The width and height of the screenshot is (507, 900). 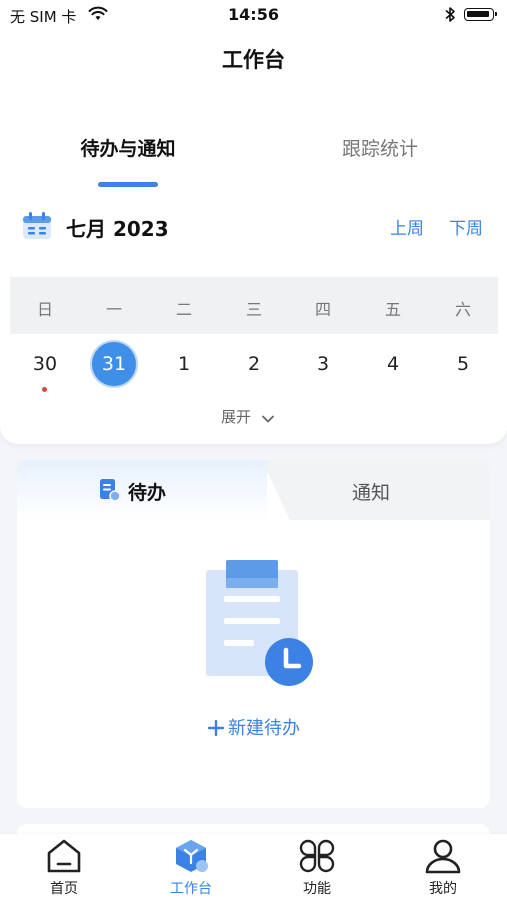 I want to click on weekday-label: 一, so click(x=113, y=309).